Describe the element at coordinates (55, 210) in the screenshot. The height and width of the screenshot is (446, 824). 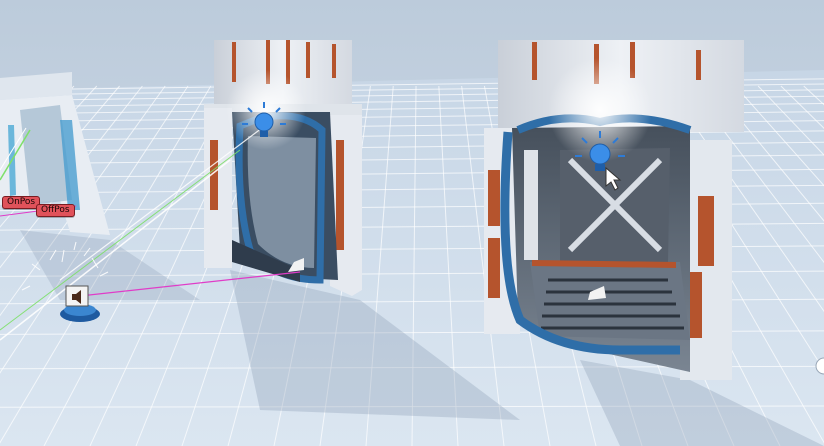
I see `offpos-label: OffPos` at that location.